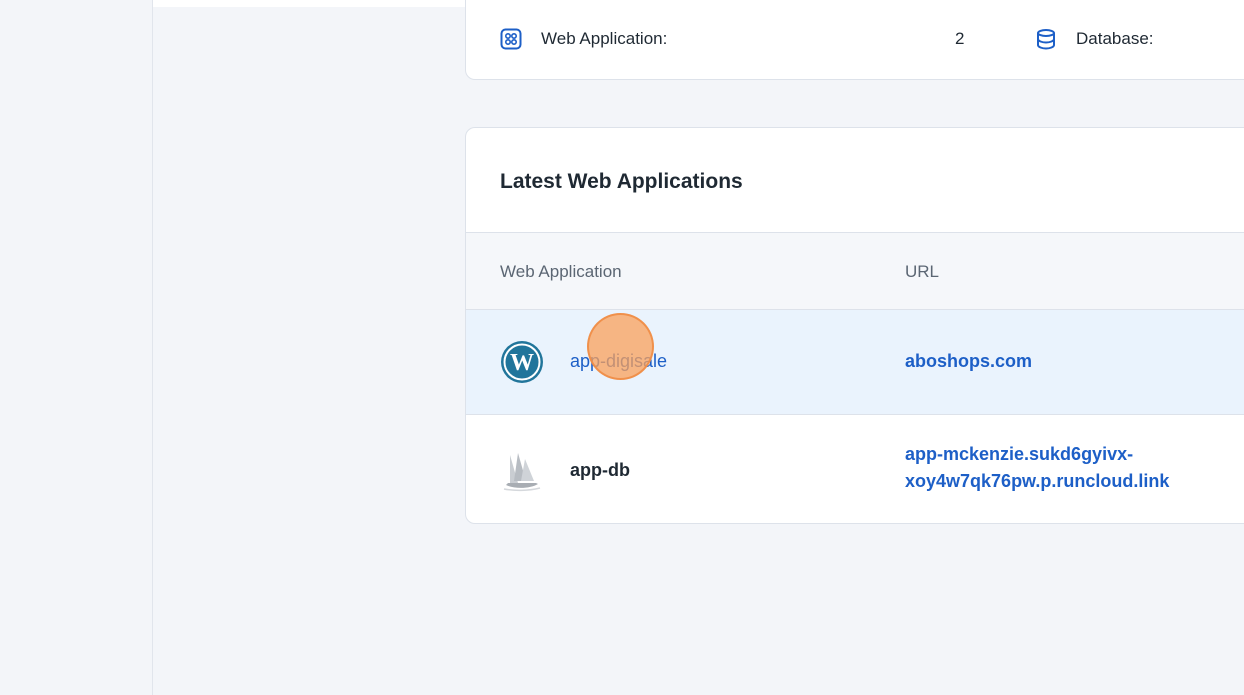 The image size is (1244, 695). I want to click on column-header-web-application: Web Application, so click(561, 271).